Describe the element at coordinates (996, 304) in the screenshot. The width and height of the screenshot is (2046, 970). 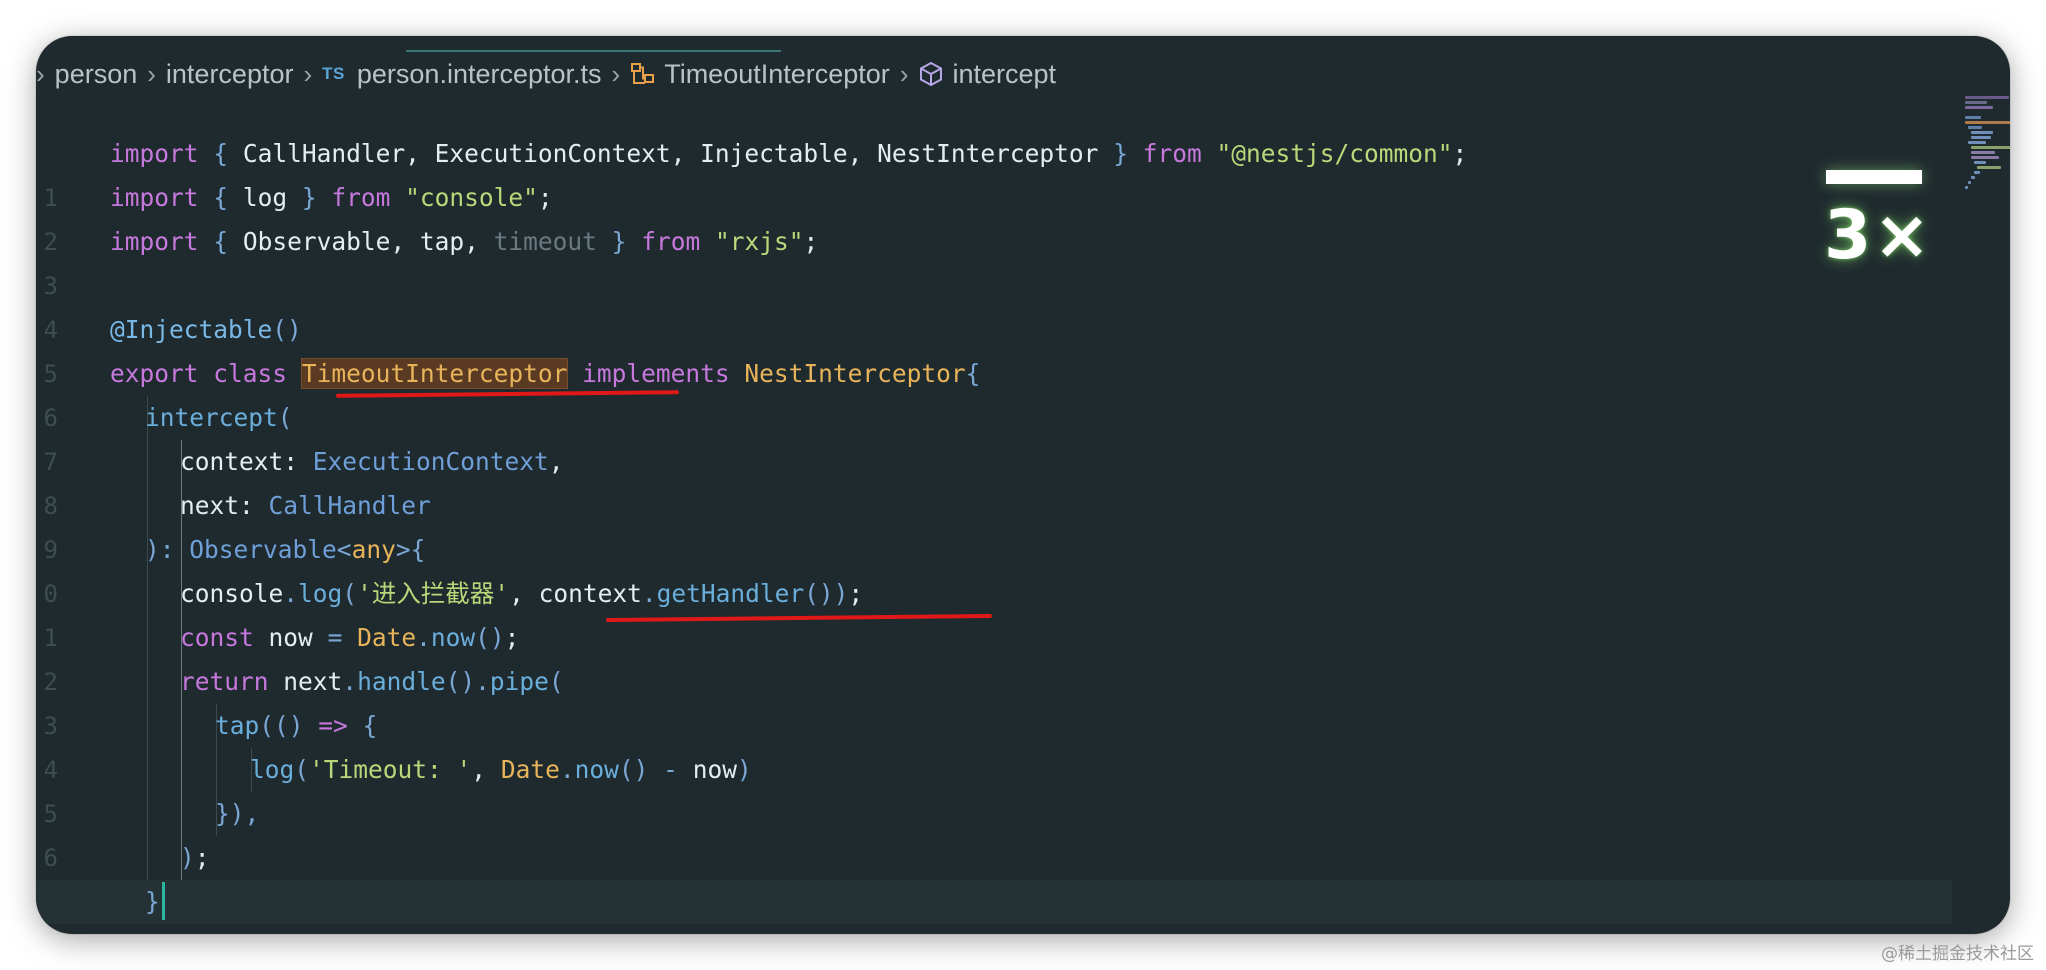
I see `code-line: 4` at that location.